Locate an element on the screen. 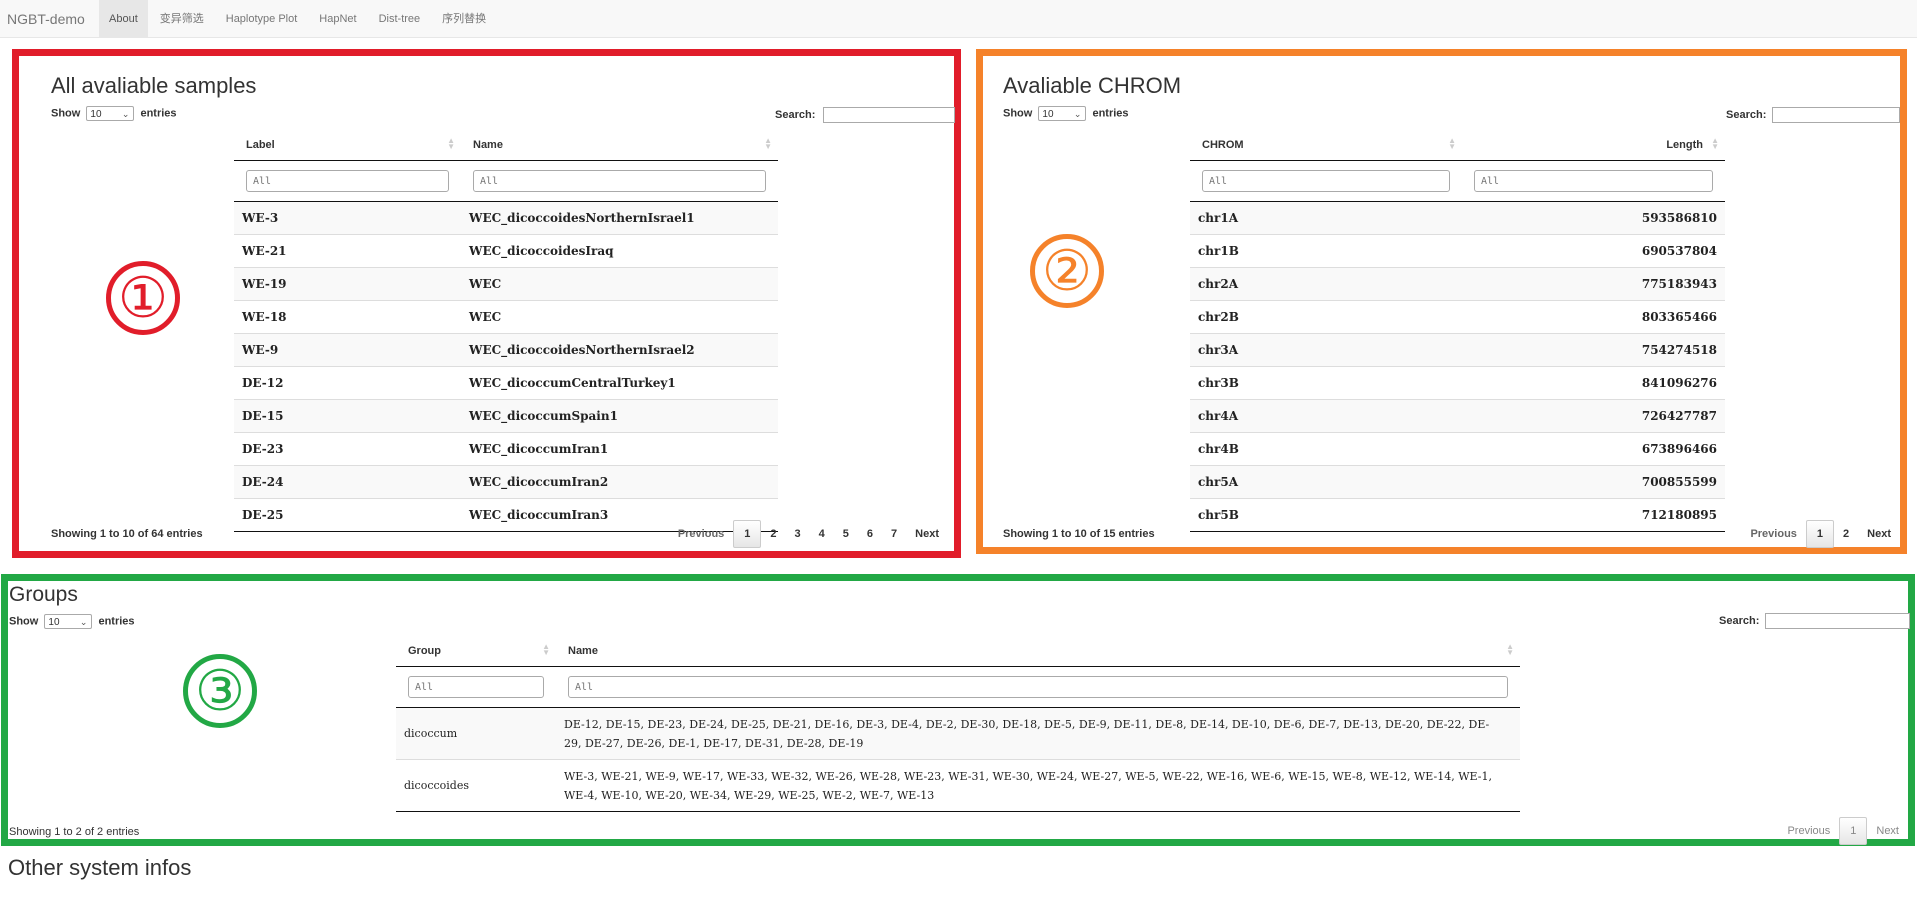 Image resolution: width=1917 pixels, height=921 pixels. cell-label: WE-21 is located at coordinates (347, 251).